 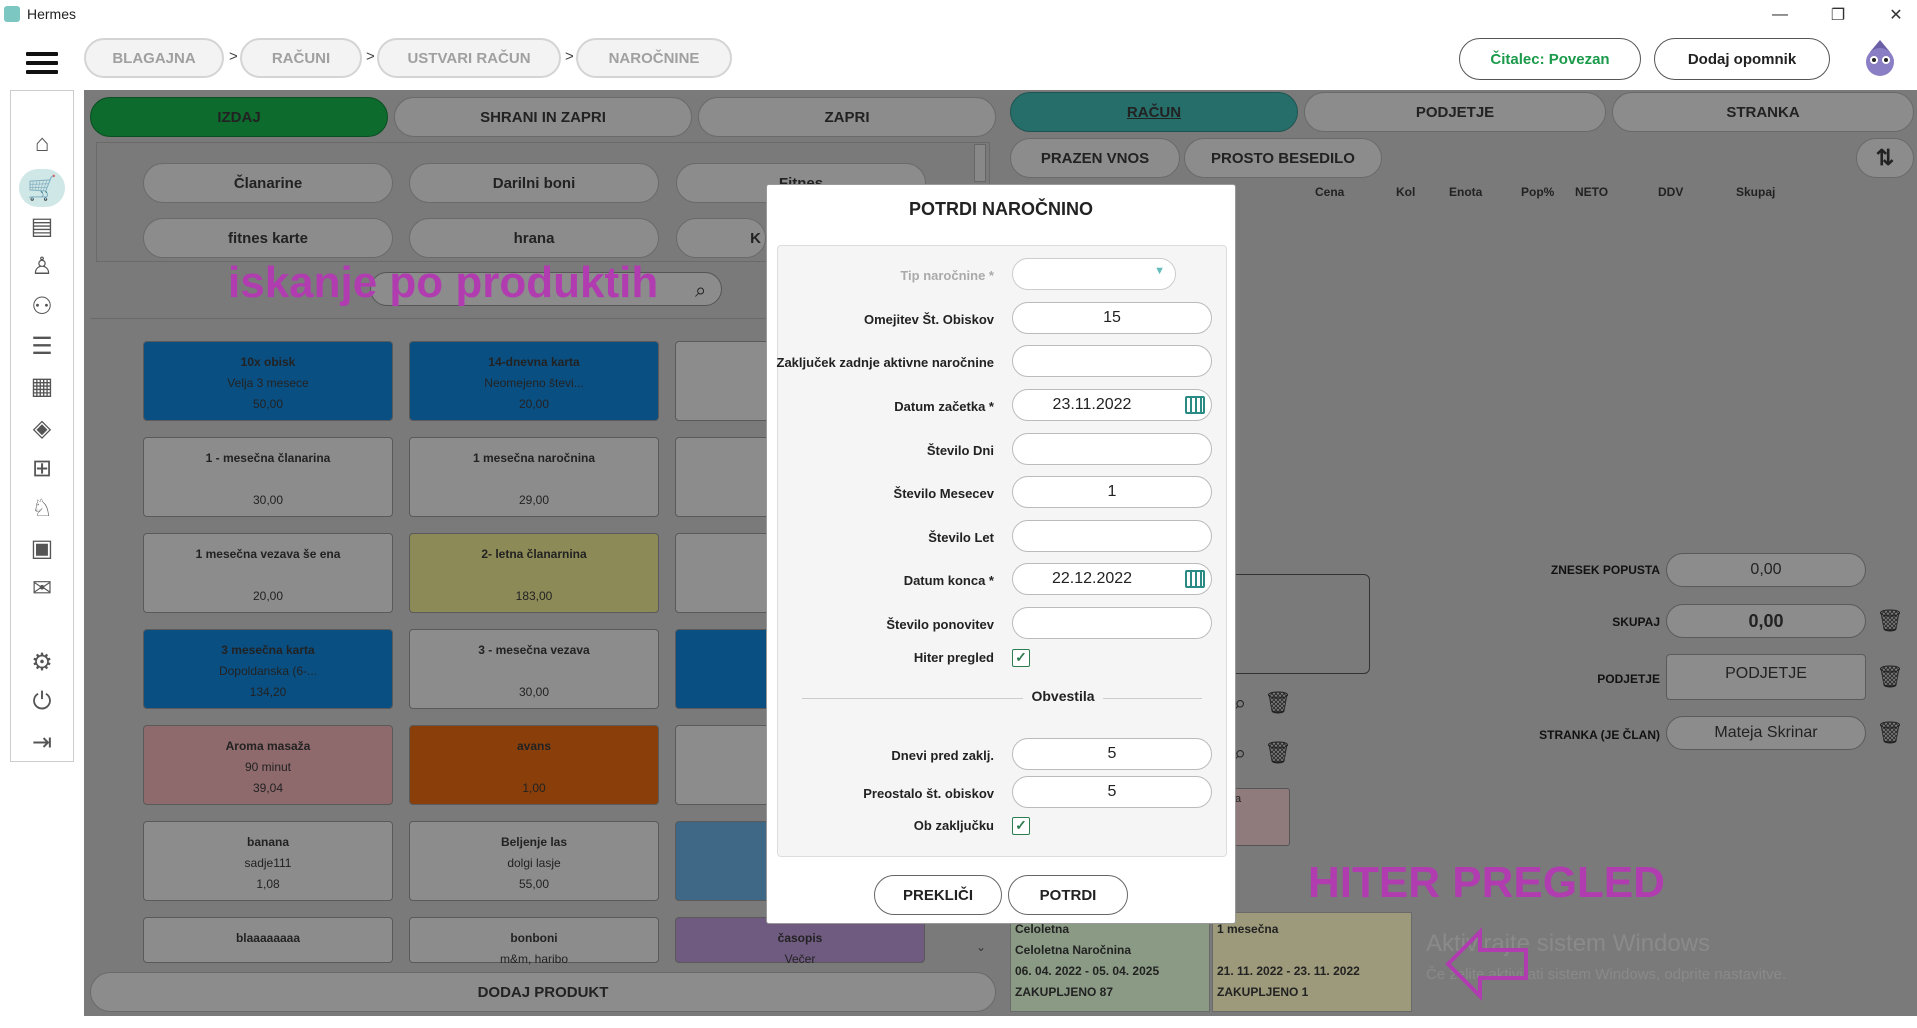 I want to click on product-tile: 1 mesečna naročnina 29,00, so click(x=534, y=477).